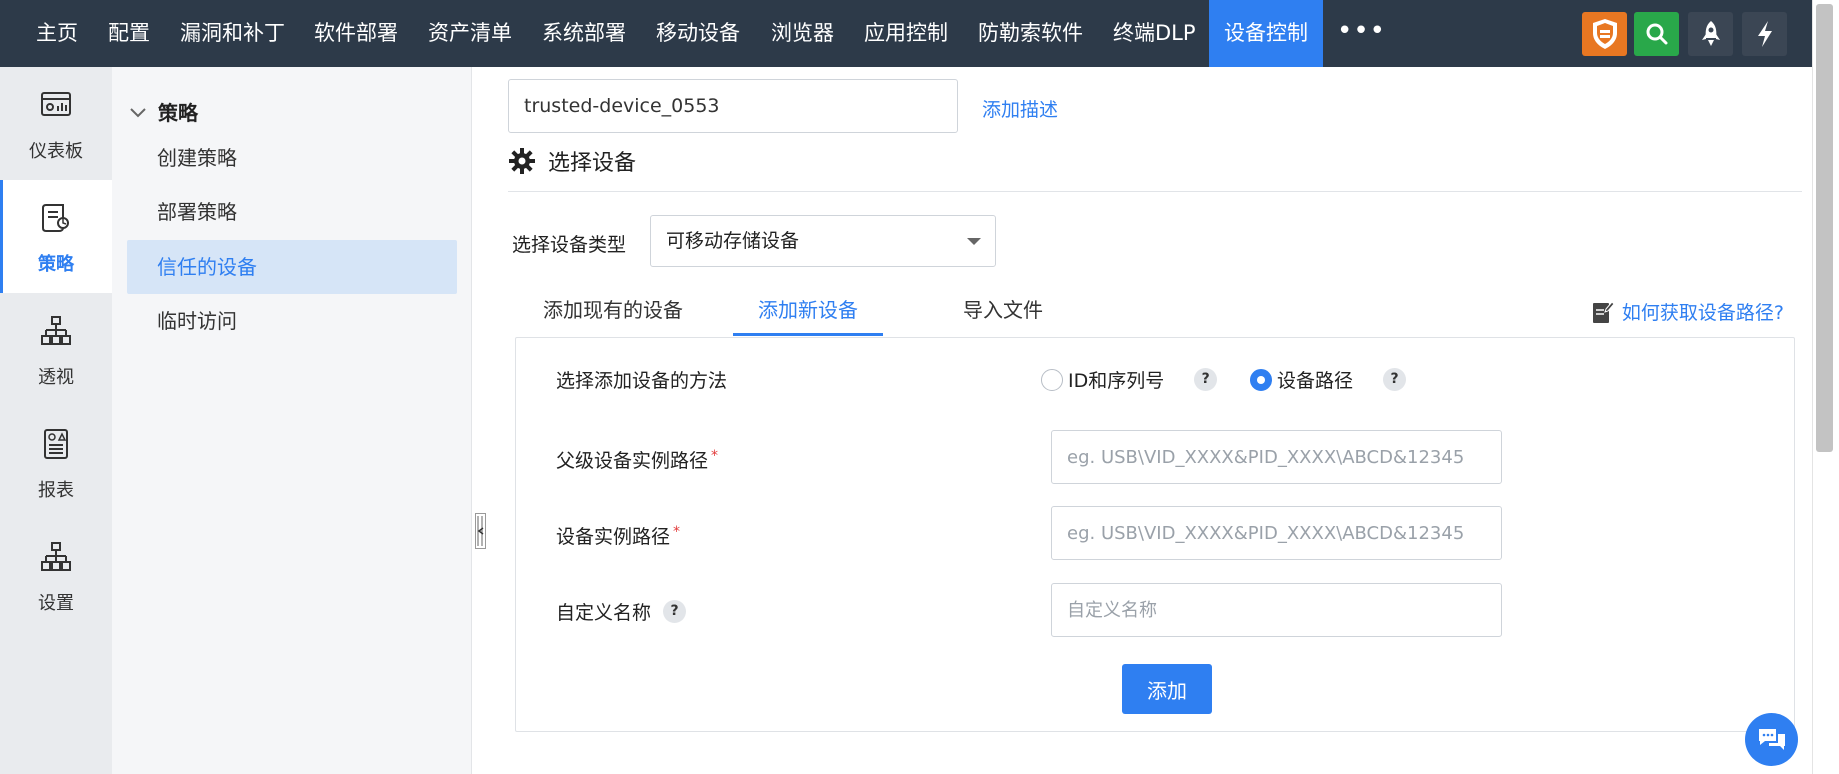  I want to click on rocket-icon, so click(1710, 34).